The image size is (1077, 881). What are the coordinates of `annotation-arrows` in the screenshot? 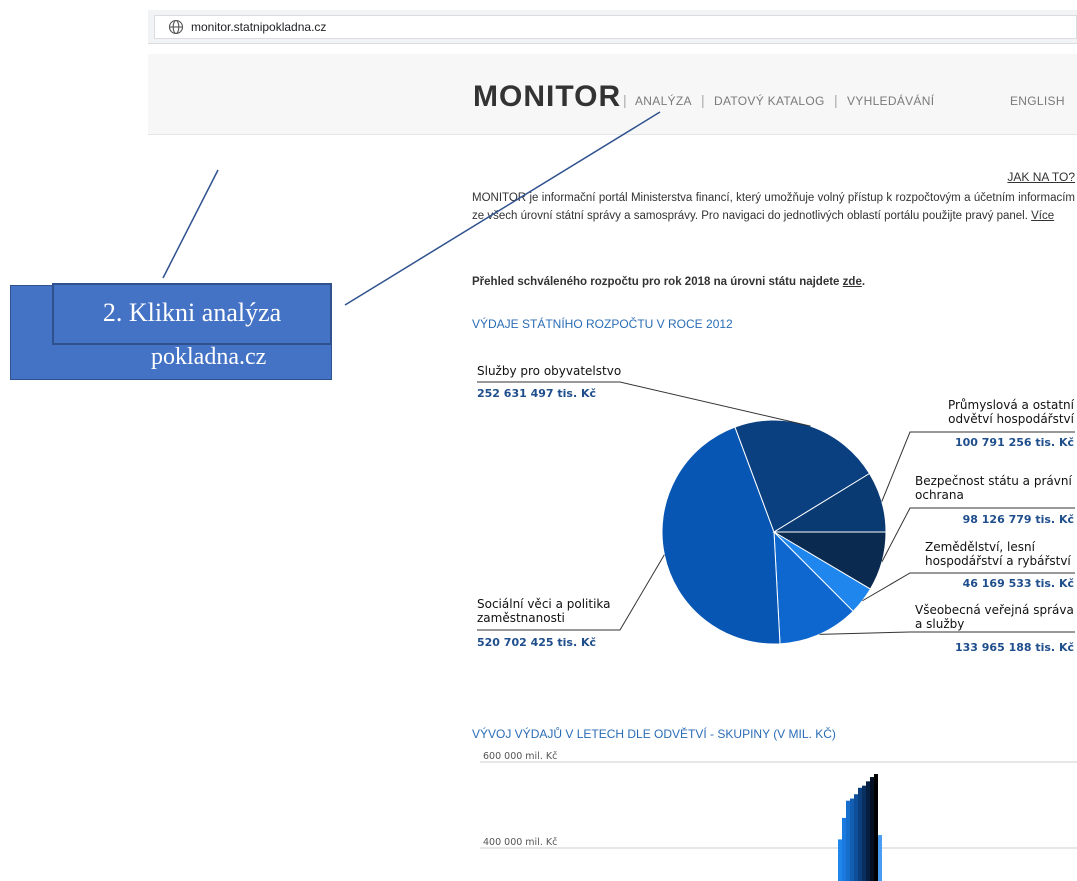 It's located at (411, 208).